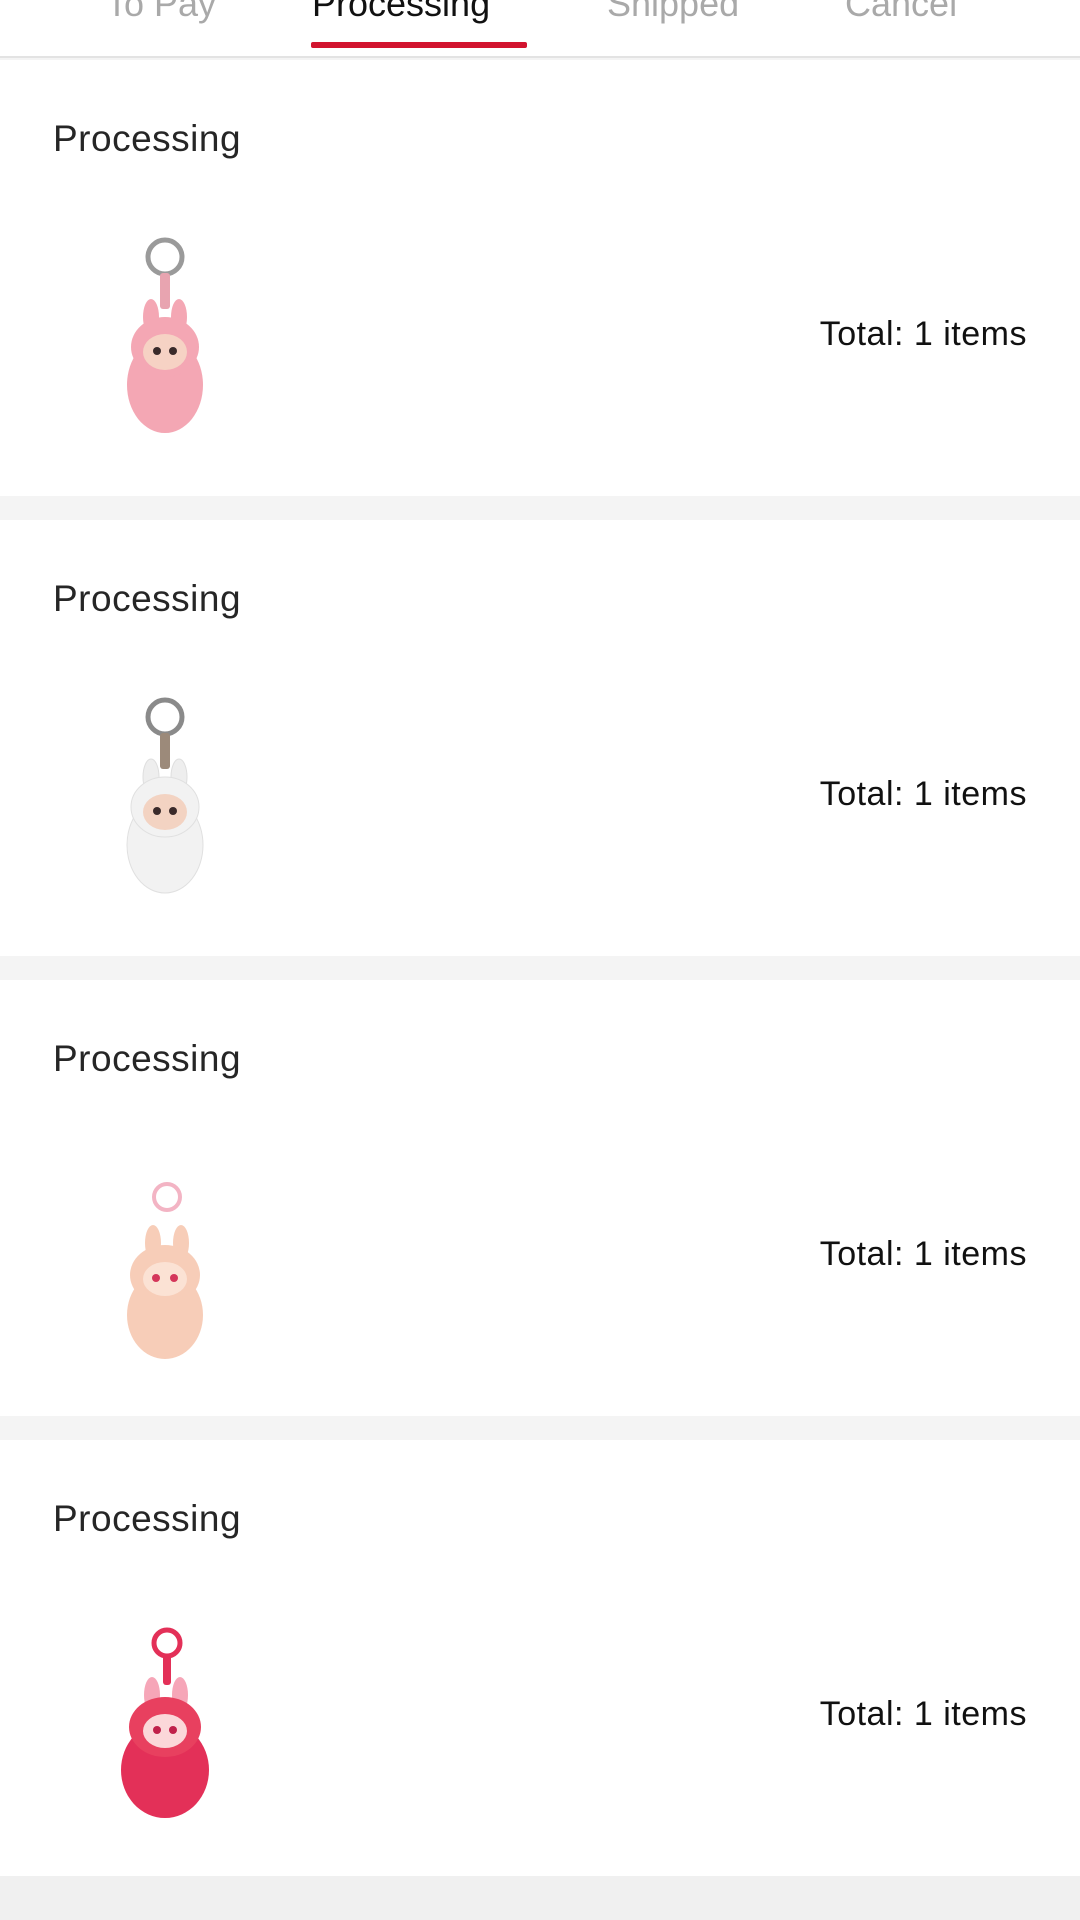 Image resolution: width=1080 pixels, height=1920 pixels. What do you see at coordinates (401, 15) in the screenshot?
I see `tab-processing: Processing` at bounding box center [401, 15].